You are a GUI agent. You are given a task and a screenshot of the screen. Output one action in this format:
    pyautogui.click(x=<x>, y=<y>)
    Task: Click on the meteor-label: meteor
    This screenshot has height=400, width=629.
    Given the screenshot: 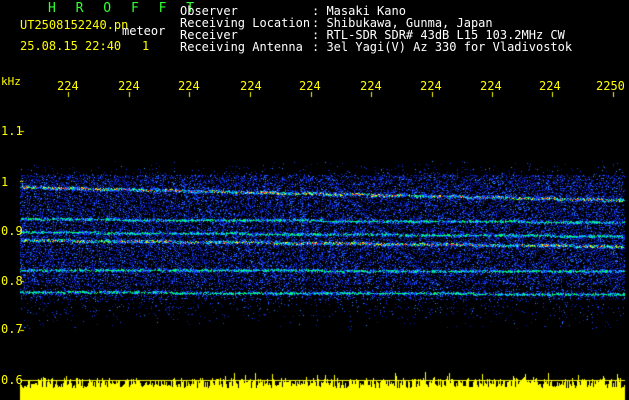 What is the action you would take?
    pyautogui.click(x=144, y=31)
    